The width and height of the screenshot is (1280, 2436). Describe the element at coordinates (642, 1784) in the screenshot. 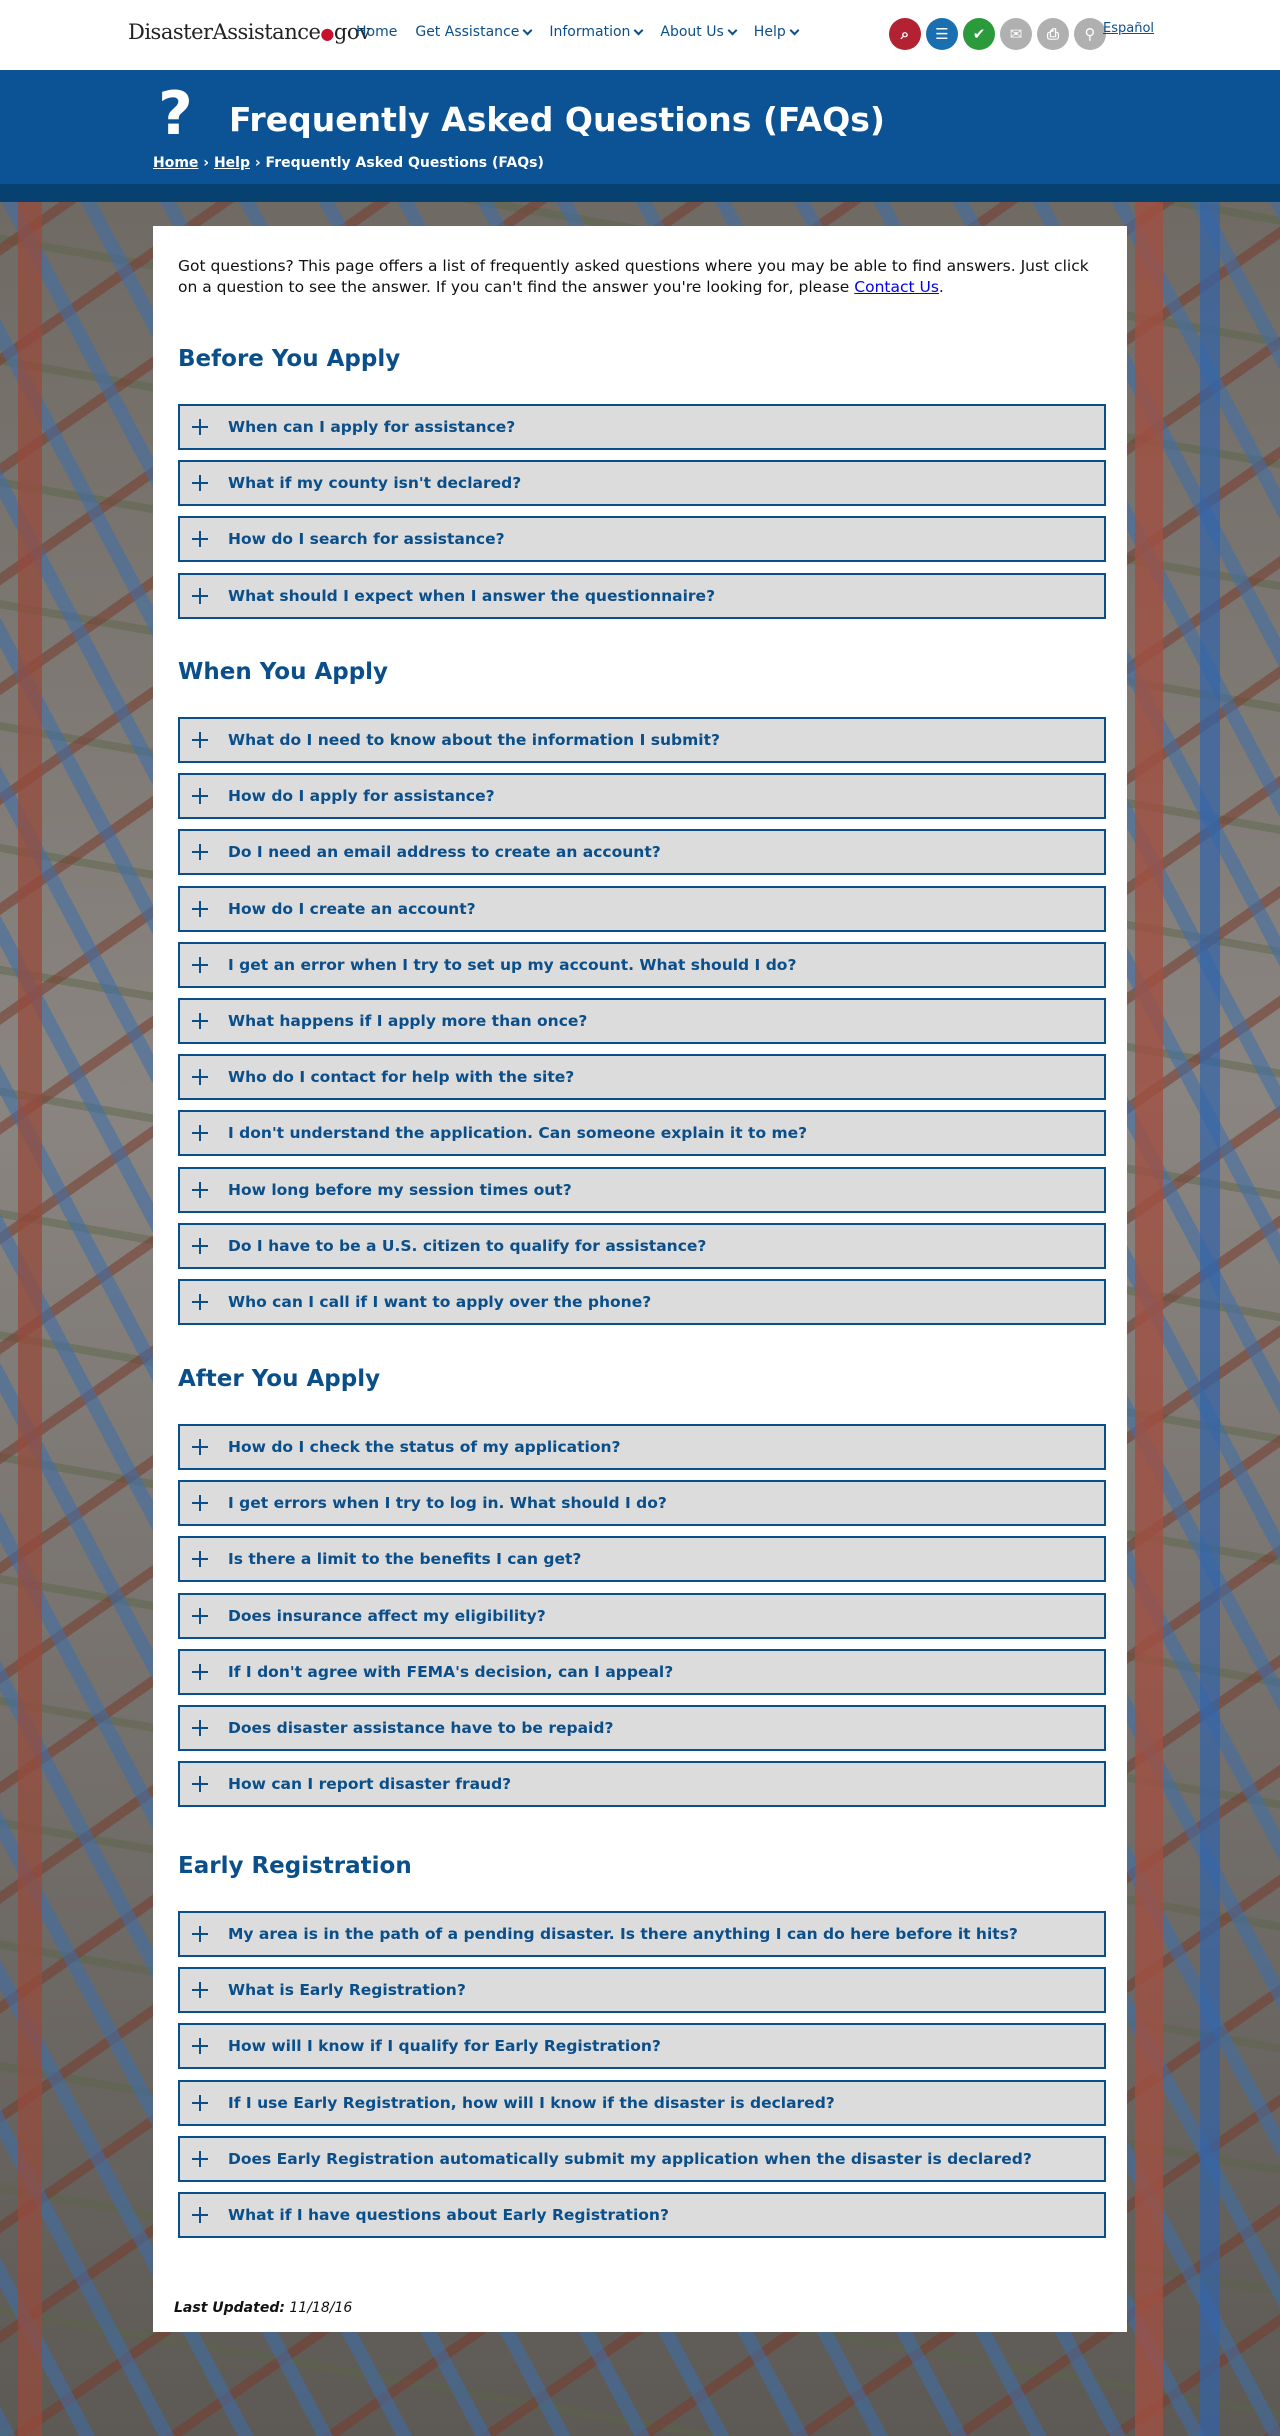

I see `faq-accordion-item: How can I report disaster fraud?` at that location.